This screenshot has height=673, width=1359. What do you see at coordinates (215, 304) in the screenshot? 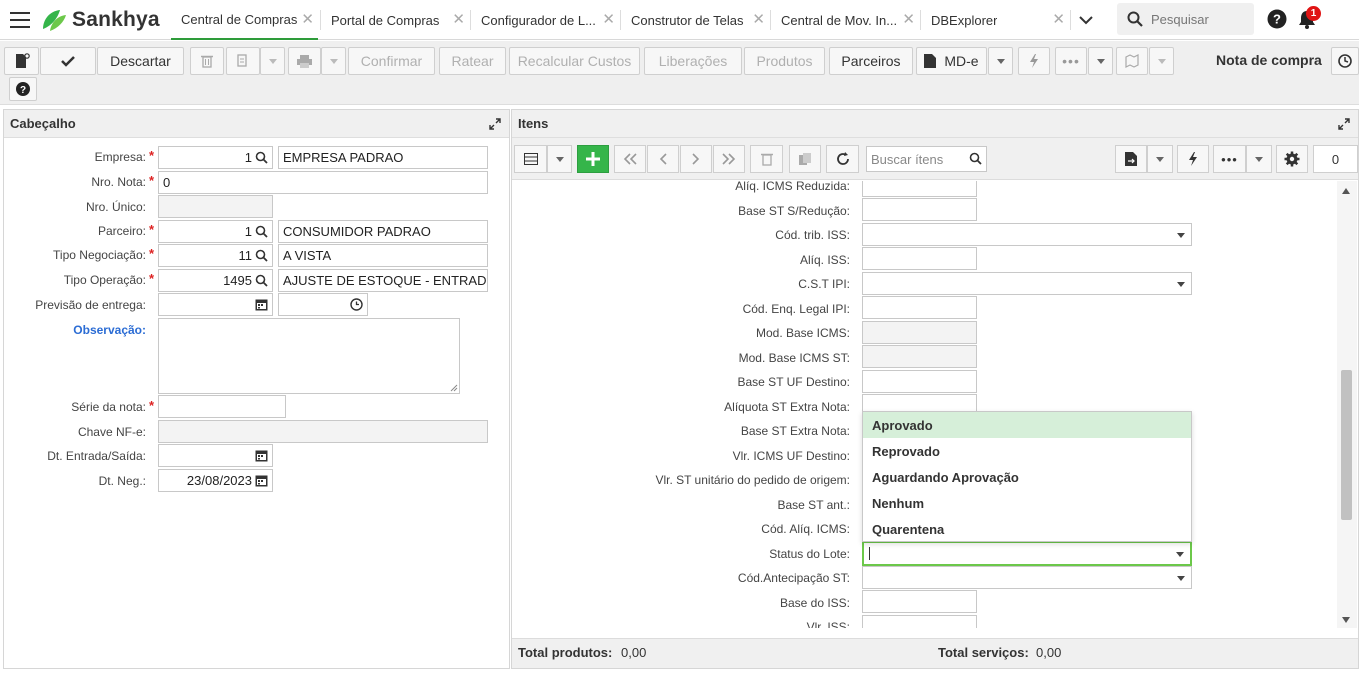
I see `previsao-entrega-date-field` at bounding box center [215, 304].